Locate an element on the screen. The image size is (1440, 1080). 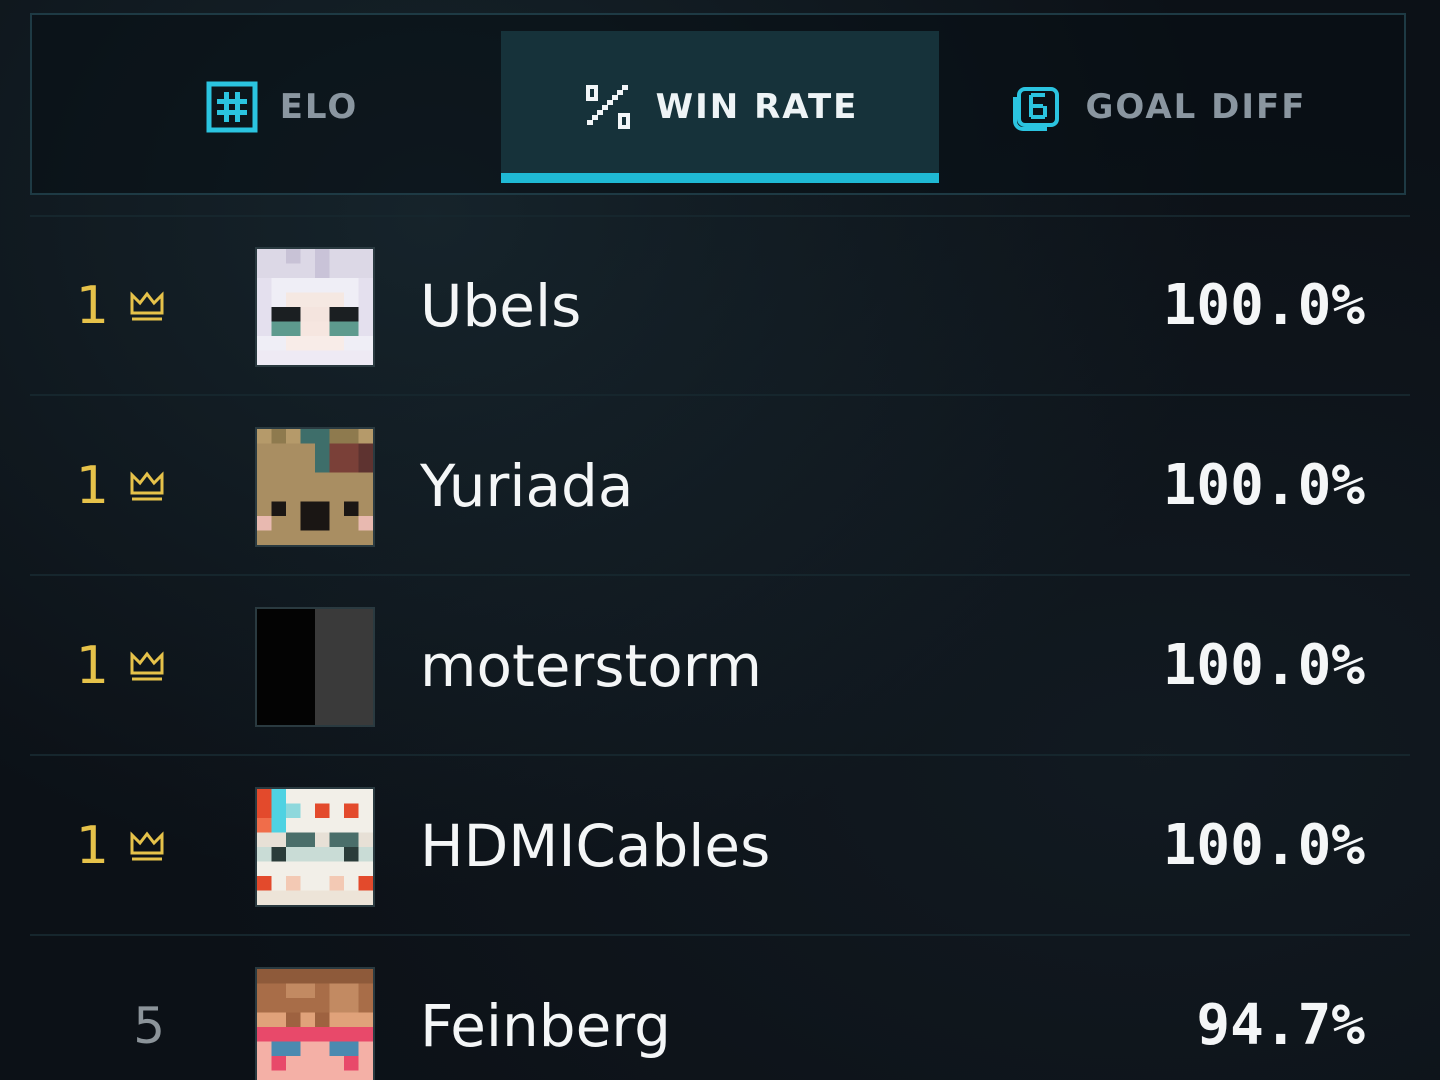
tab-goal-diff: GOAL DIFF is located at coordinates (1159, 107).